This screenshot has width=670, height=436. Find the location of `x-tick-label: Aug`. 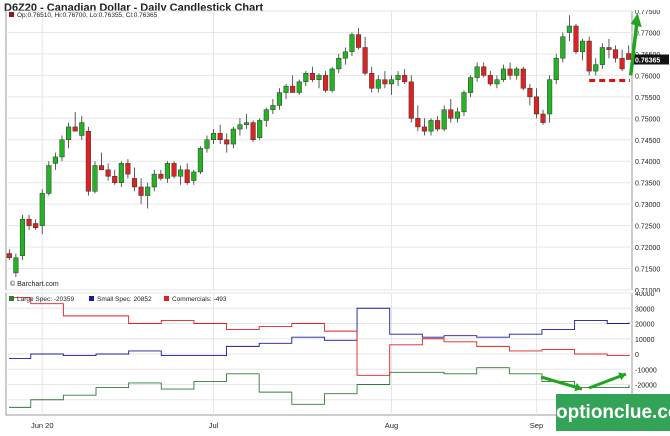

x-tick-label: Aug is located at coordinates (391, 425).